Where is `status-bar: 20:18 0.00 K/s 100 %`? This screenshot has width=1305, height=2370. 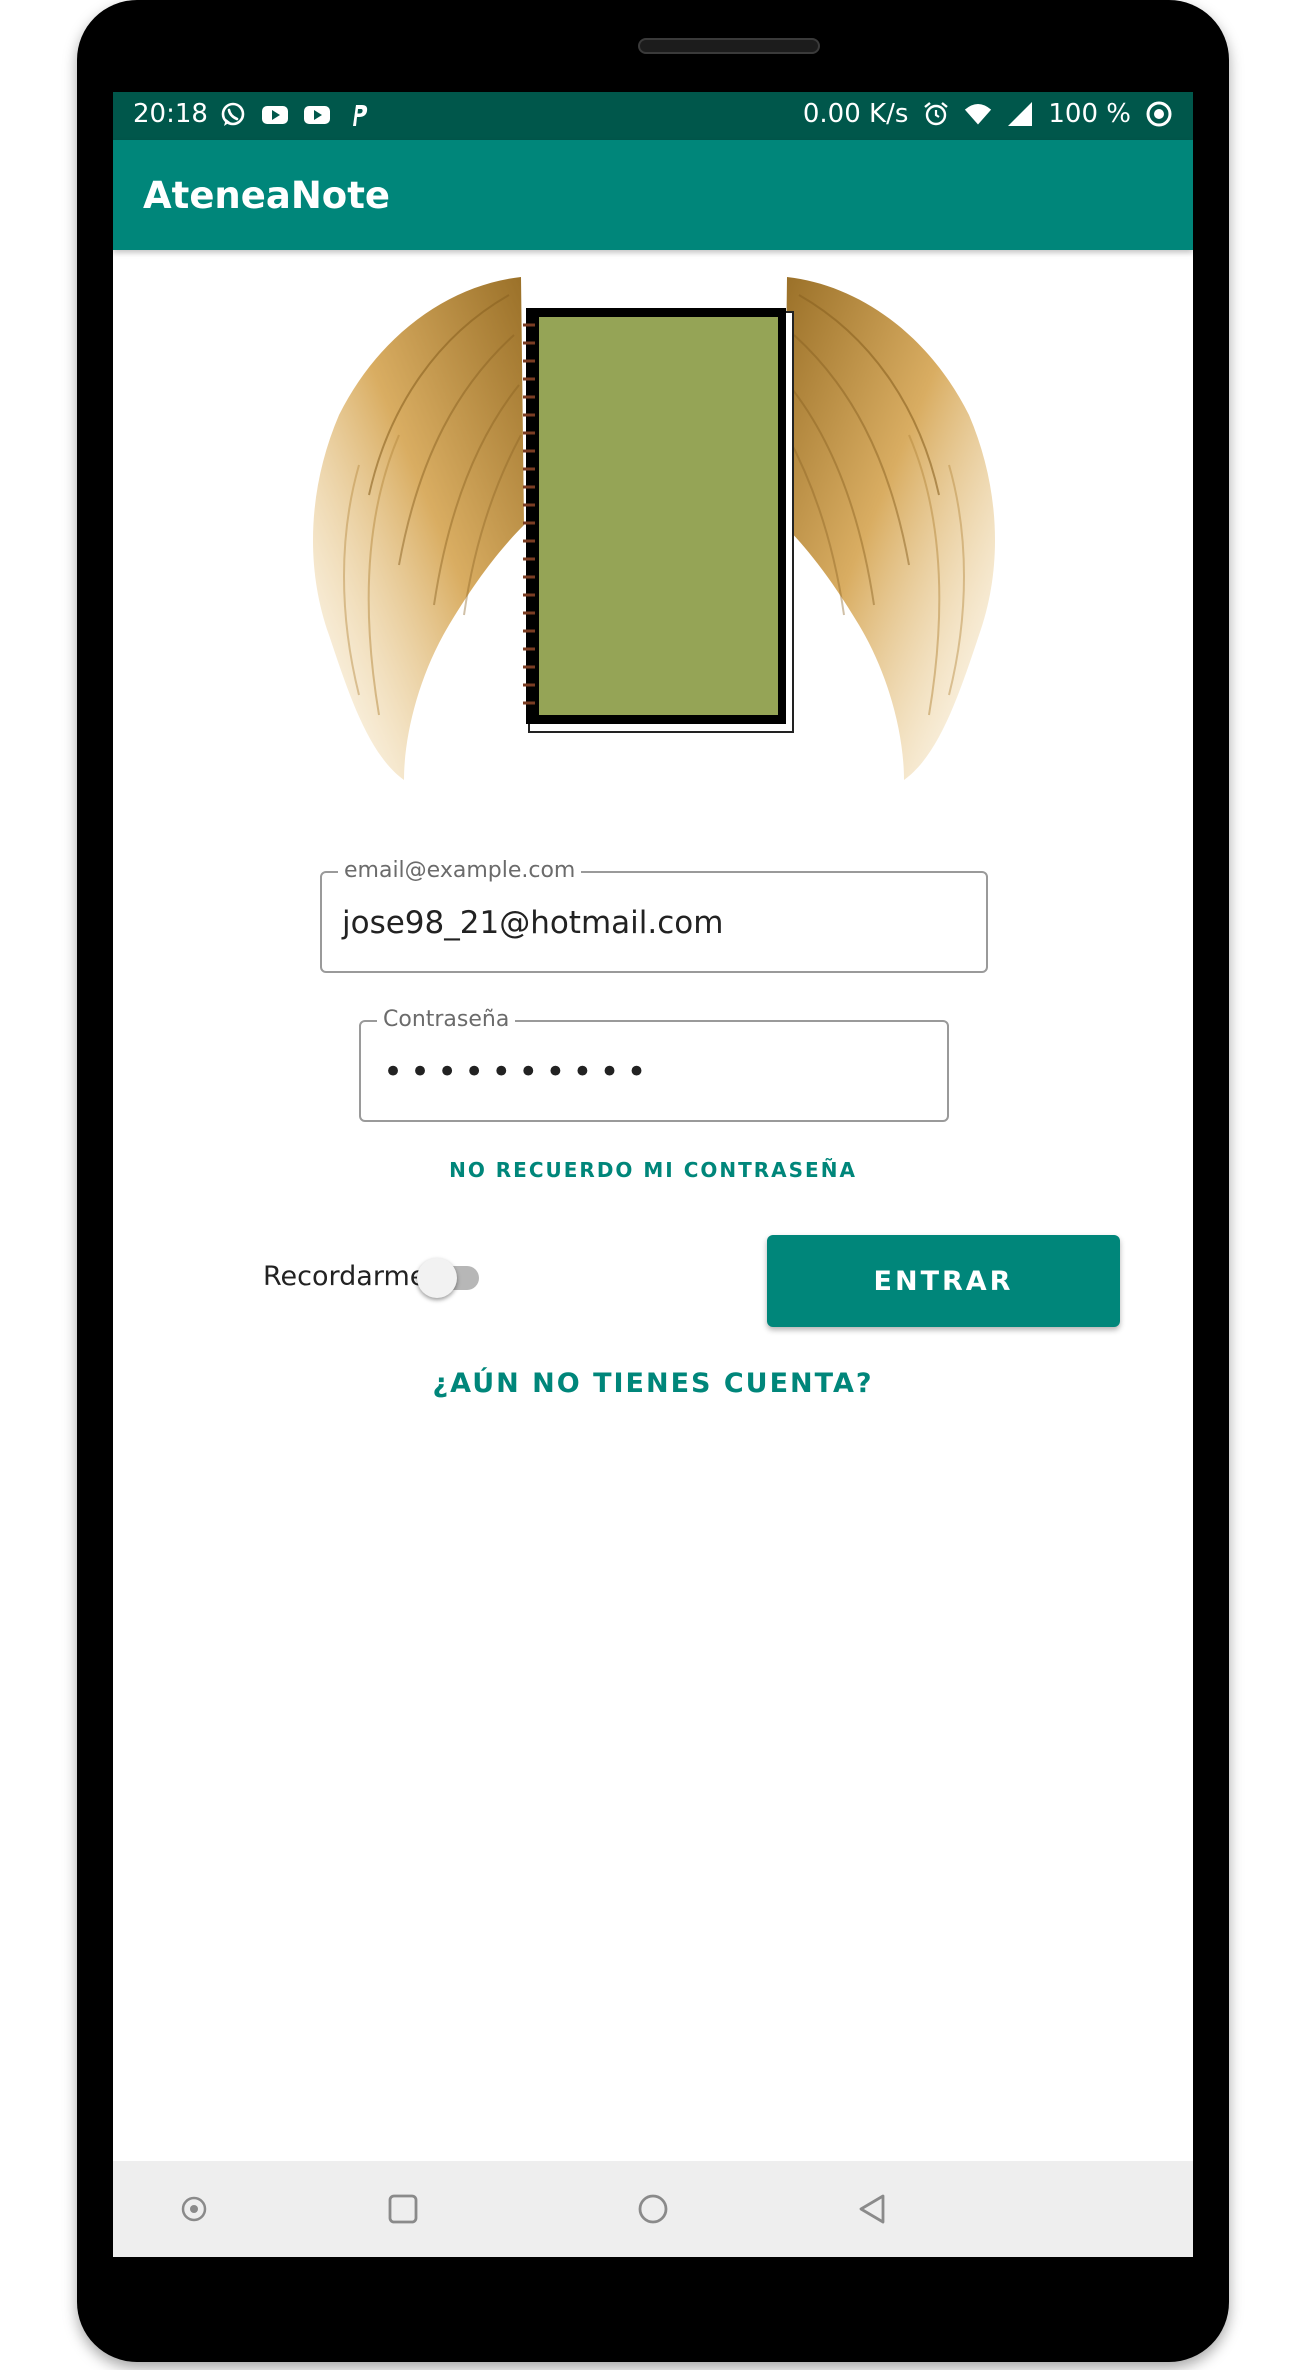 status-bar: 20:18 0.00 K/s 100 % is located at coordinates (653, 116).